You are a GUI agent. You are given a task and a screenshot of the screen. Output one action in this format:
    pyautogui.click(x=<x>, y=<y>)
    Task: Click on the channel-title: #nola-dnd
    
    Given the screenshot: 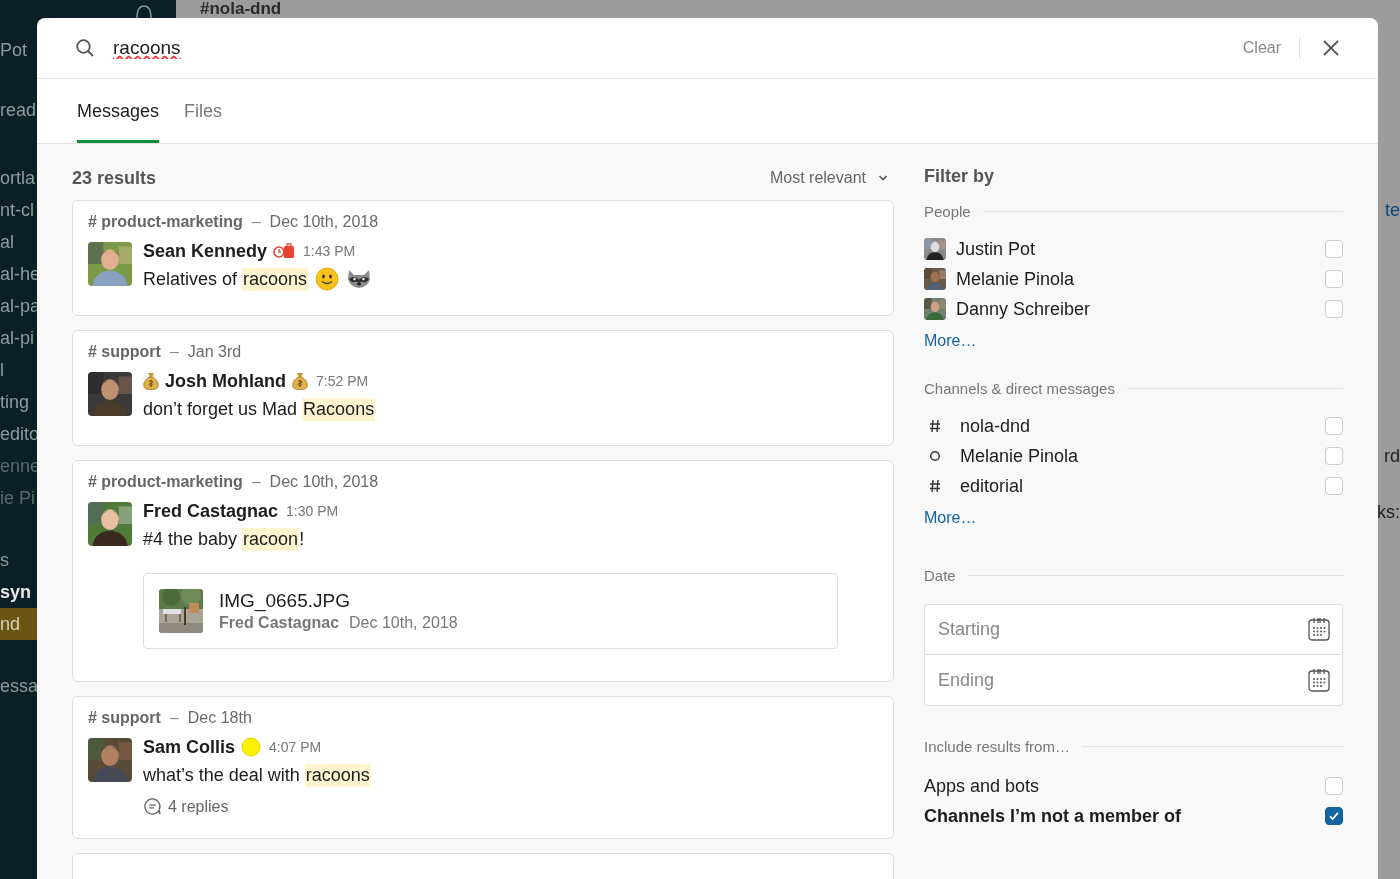 What is the action you would take?
    pyautogui.click(x=241, y=9)
    